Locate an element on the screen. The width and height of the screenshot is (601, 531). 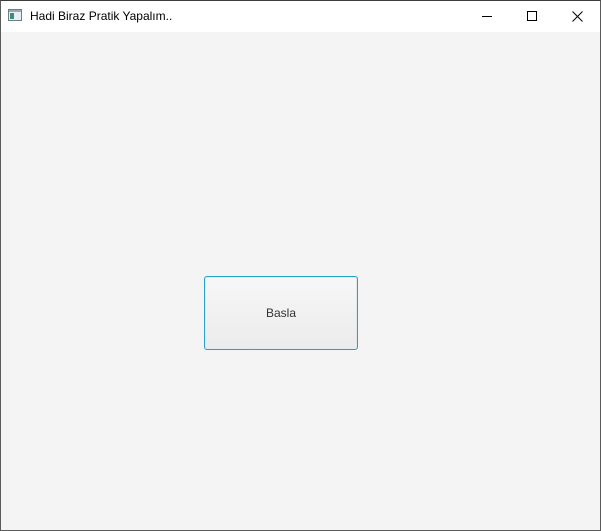
minimize-button is located at coordinates (487, 16).